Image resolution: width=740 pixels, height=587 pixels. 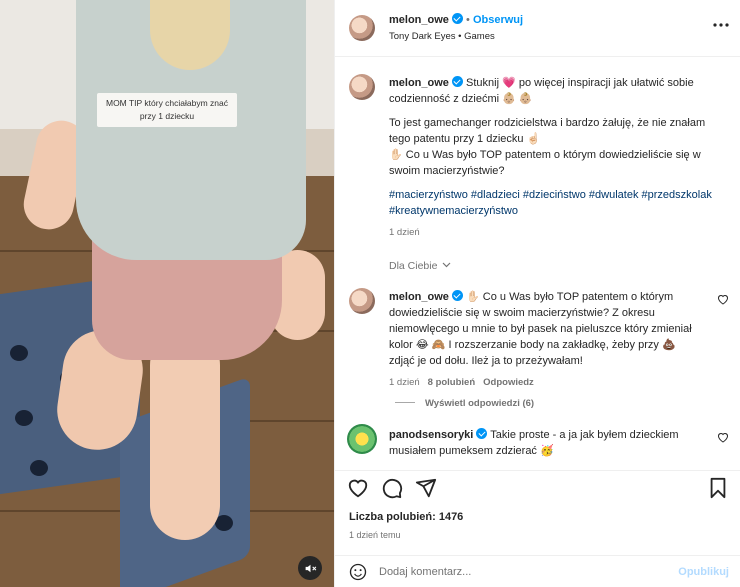 I want to click on caption-time: 1 dzień, so click(x=551, y=233).